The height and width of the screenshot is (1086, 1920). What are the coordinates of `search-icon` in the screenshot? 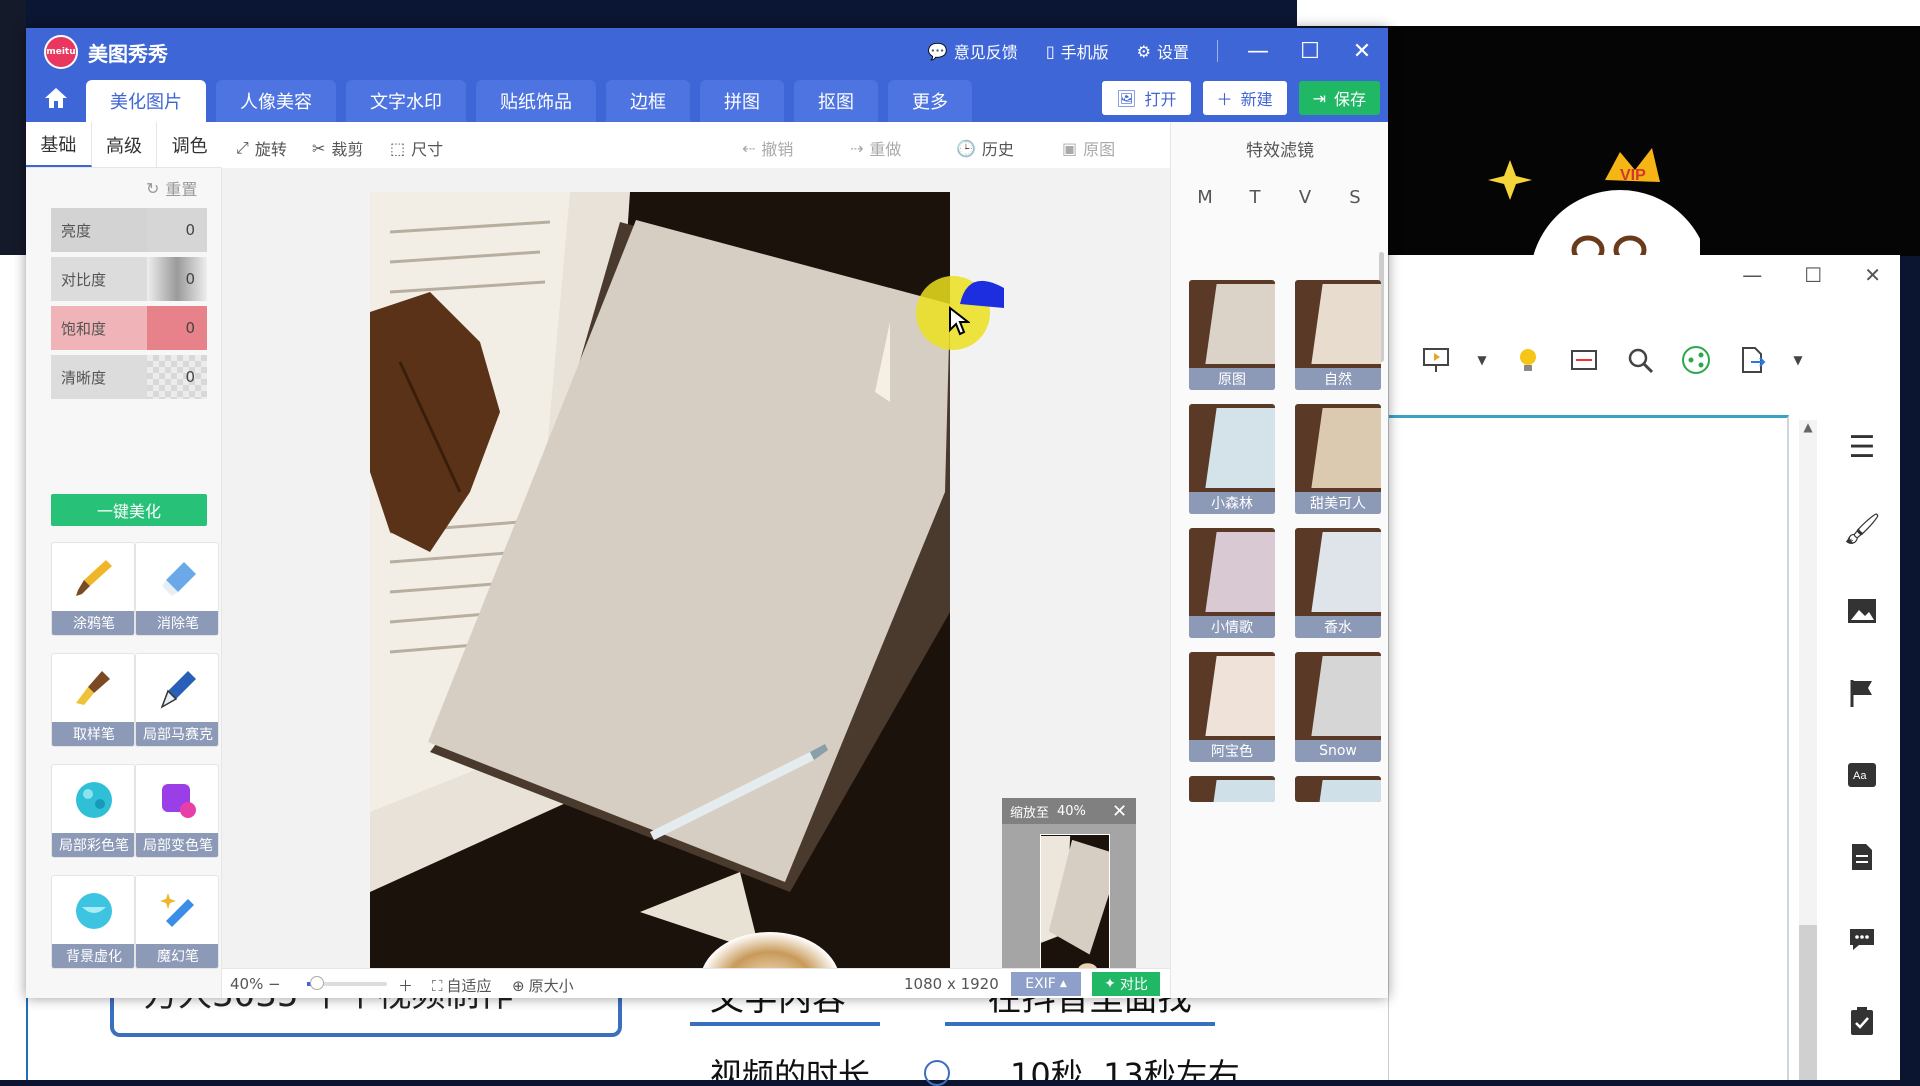 It's located at (1640, 360).